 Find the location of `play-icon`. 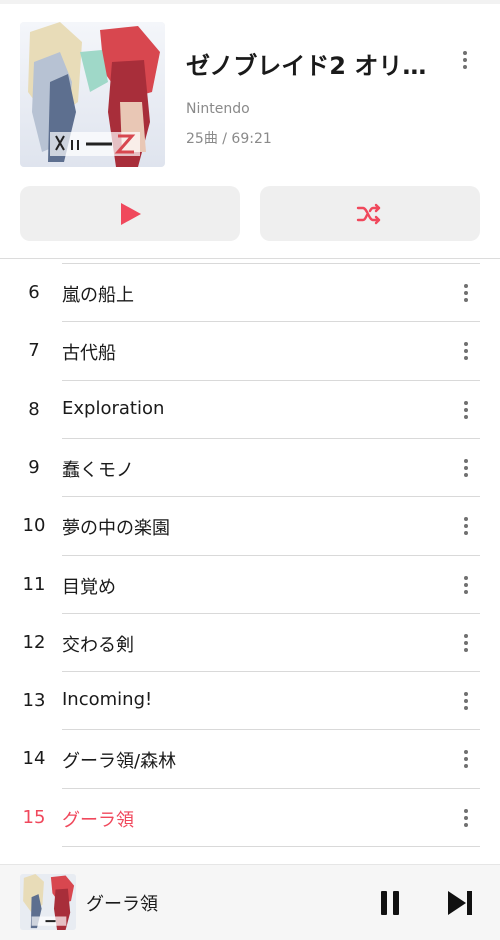

play-icon is located at coordinates (131, 213).